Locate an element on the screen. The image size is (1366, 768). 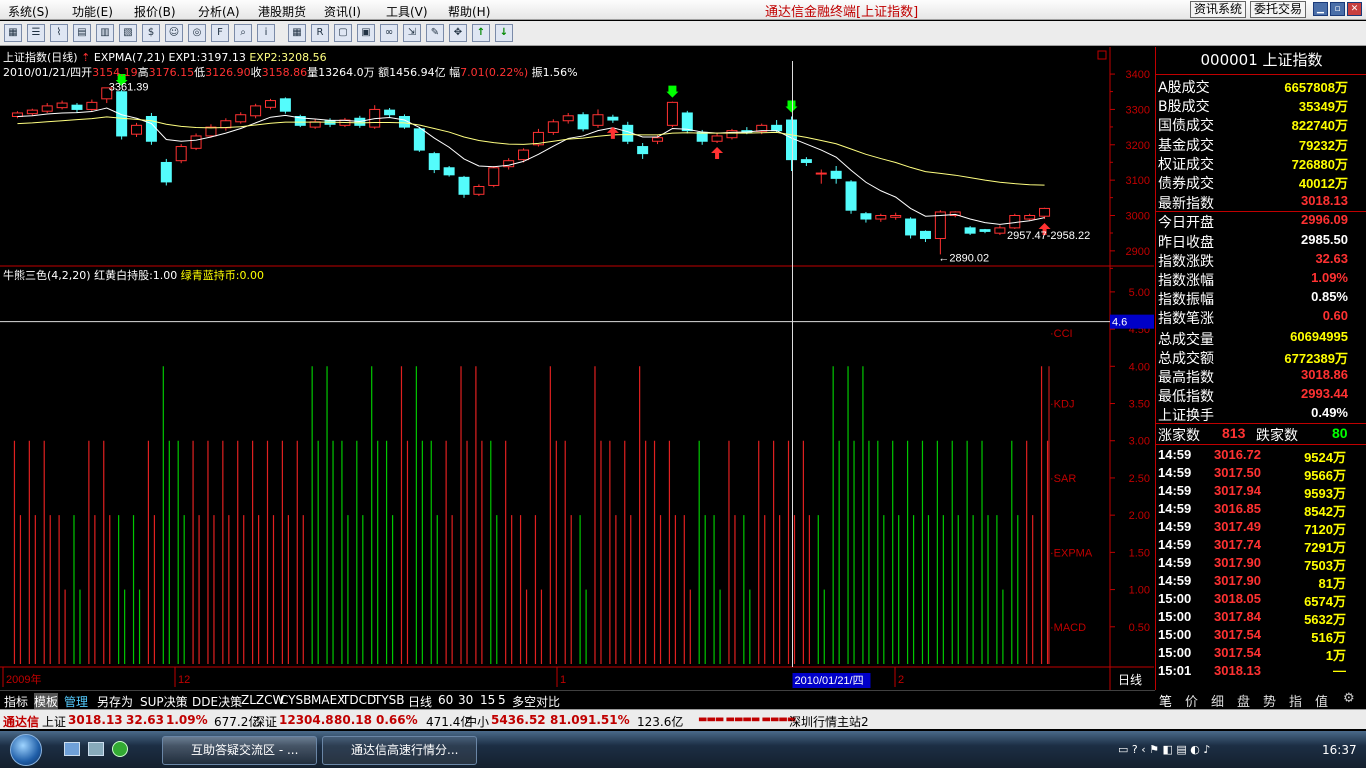
list-icon: ☰ is located at coordinates (36, 33).